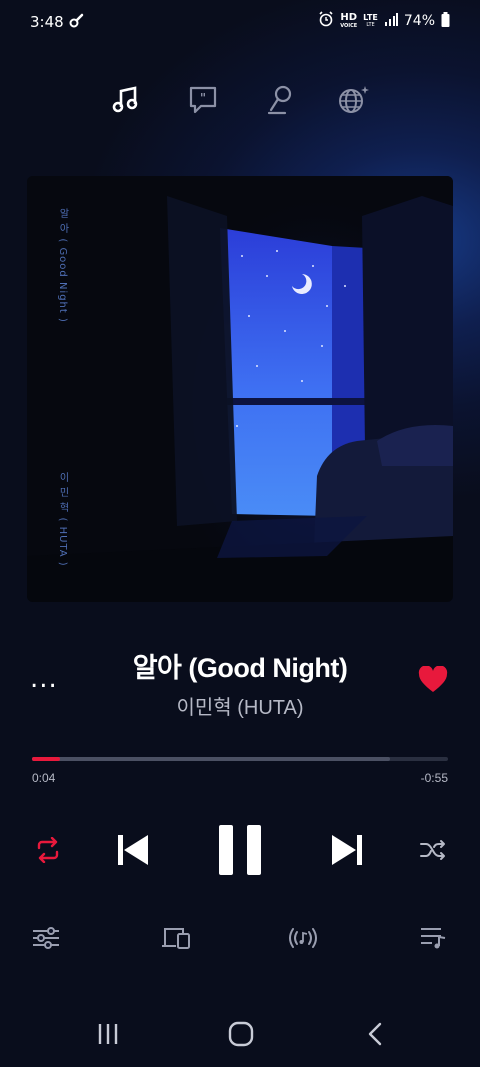 The image size is (480, 1067). I want to click on view-tabs: ", so click(240, 102).